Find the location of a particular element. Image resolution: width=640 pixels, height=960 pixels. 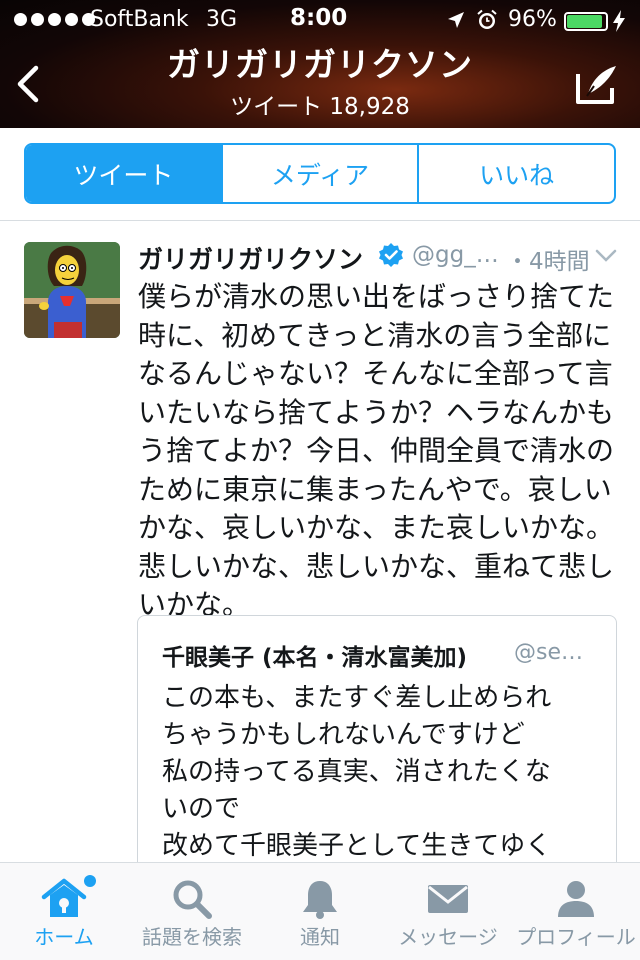

tab-label: 話題を検索 is located at coordinates (192, 937).